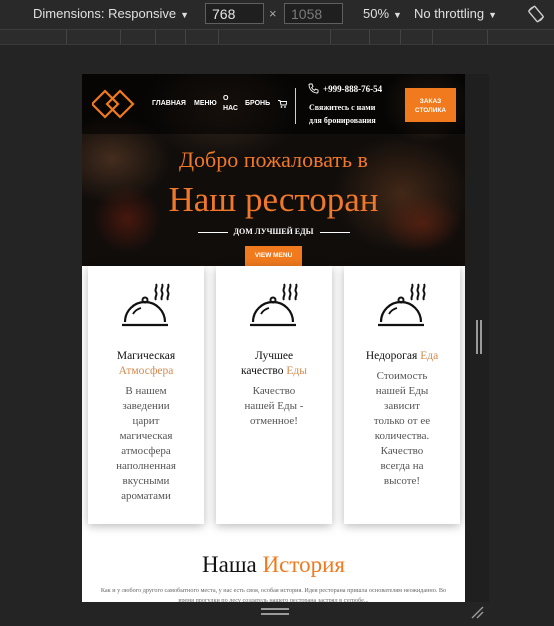 This screenshot has width=554, height=626. I want to click on story-title: Наша История, so click(273, 565).